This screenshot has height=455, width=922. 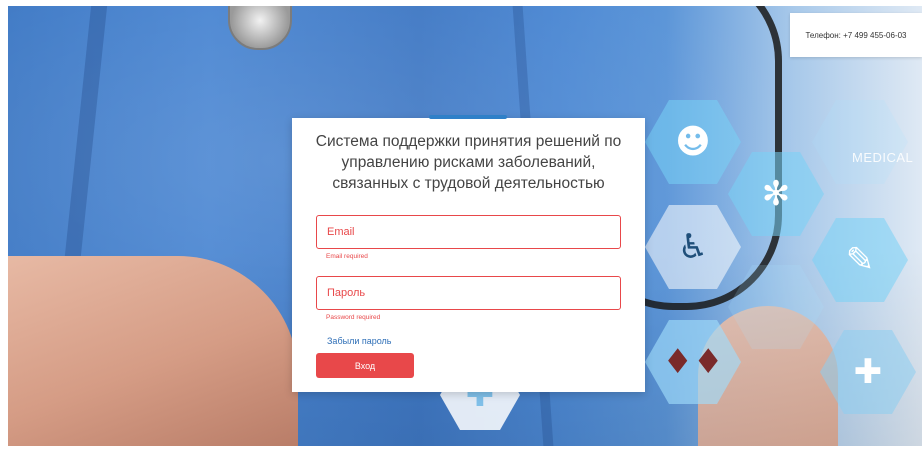 What do you see at coordinates (468, 117) in the screenshot?
I see `card-tab-indicator` at bounding box center [468, 117].